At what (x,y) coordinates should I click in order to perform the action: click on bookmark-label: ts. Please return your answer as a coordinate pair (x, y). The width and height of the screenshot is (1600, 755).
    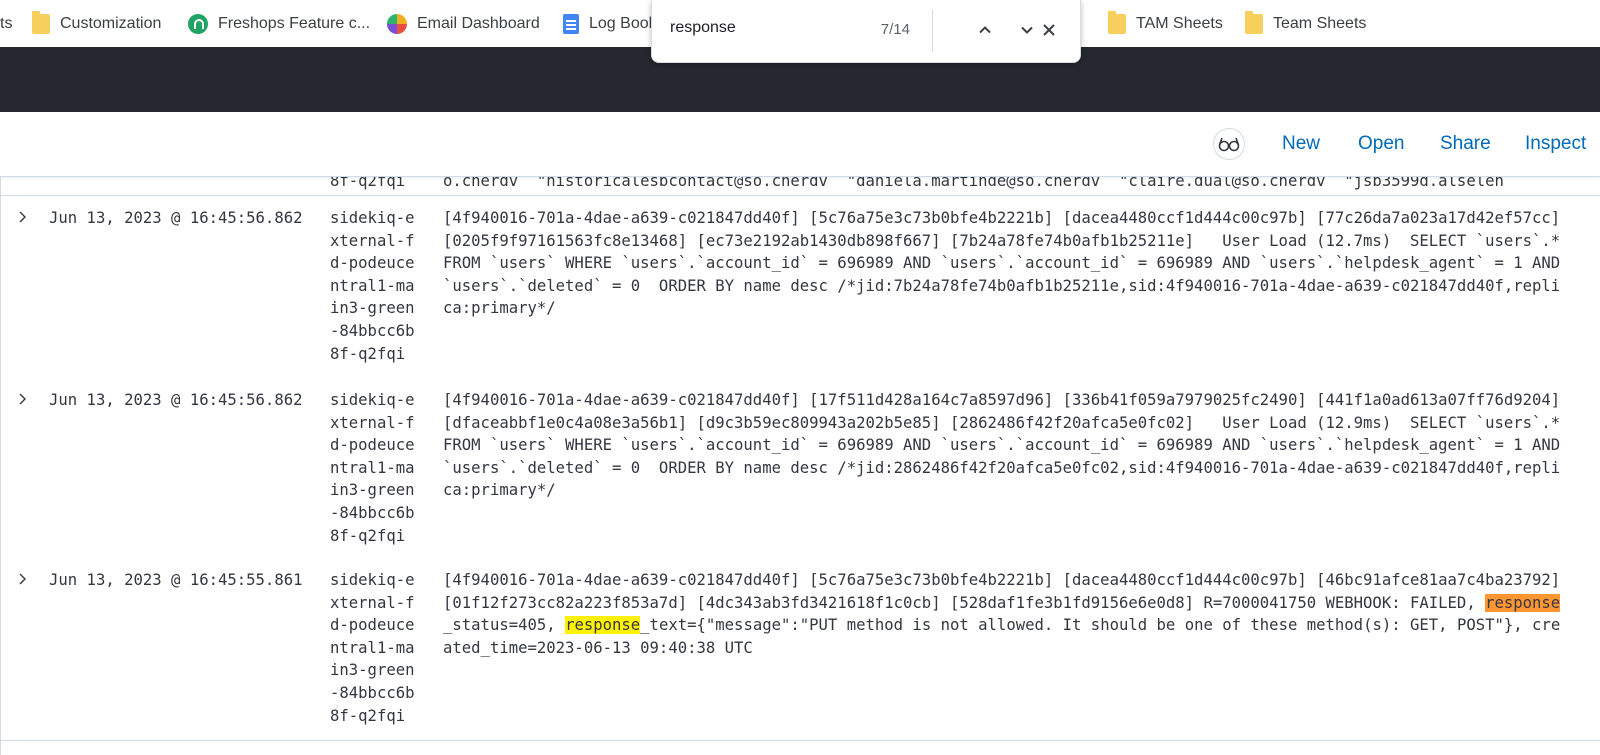
    Looking at the image, I should click on (6, 23).